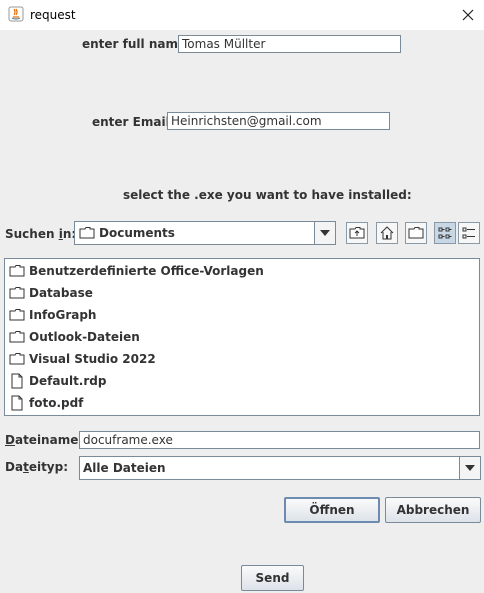 The image size is (484, 593). What do you see at coordinates (136, 44) in the screenshot?
I see `name-label: enter full name:` at bounding box center [136, 44].